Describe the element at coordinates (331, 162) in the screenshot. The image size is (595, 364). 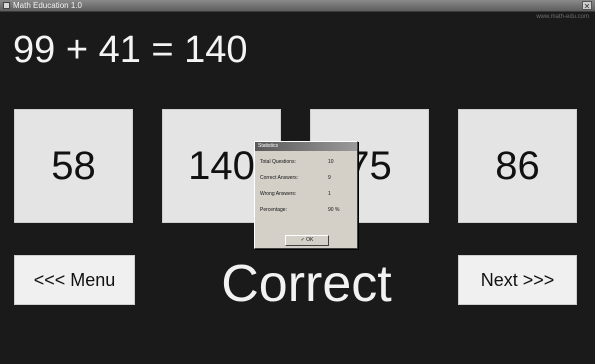
I see `stat-value: 10` at that location.